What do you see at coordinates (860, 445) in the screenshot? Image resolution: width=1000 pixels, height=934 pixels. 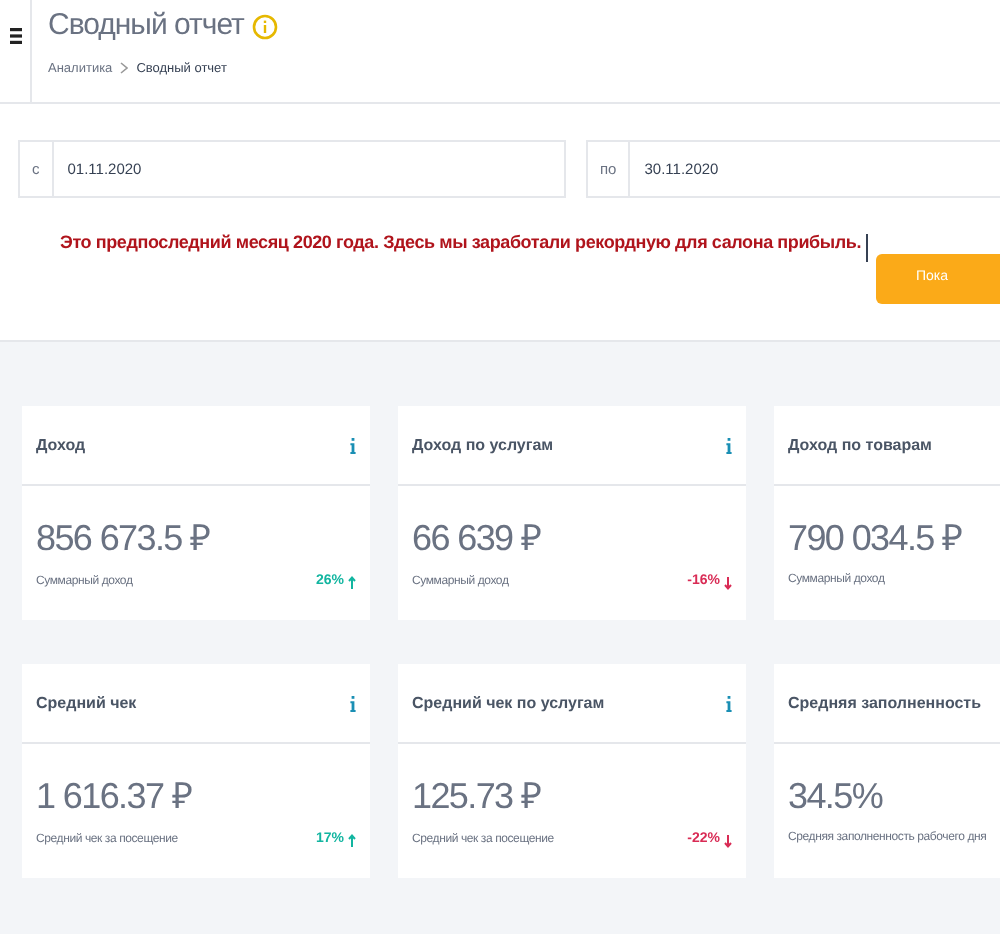 I see `card-title: Доход по товарам` at bounding box center [860, 445].